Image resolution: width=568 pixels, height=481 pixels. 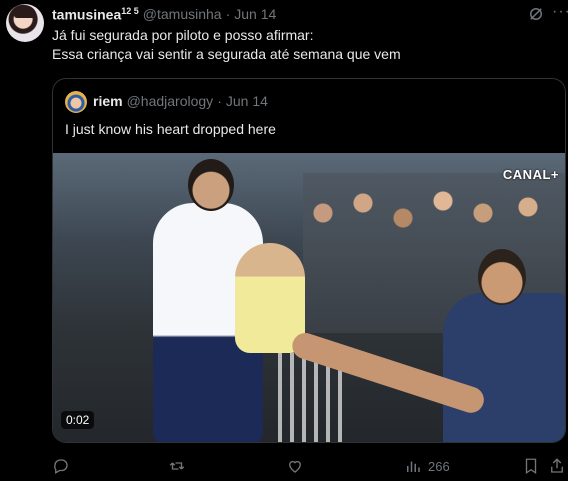 What do you see at coordinates (76, 102) in the screenshot?
I see `quote-author-avatar` at bounding box center [76, 102].